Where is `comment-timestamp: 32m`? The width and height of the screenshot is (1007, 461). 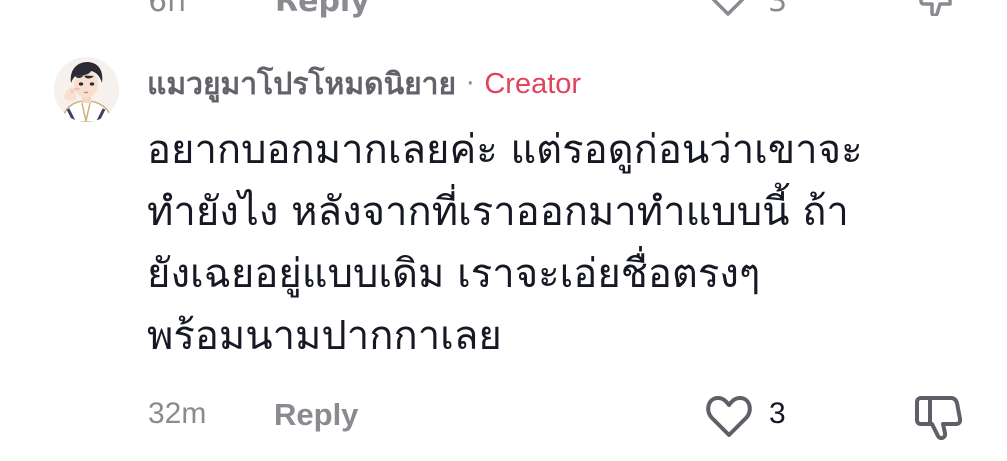 comment-timestamp: 32m is located at coordinates (177, 413).